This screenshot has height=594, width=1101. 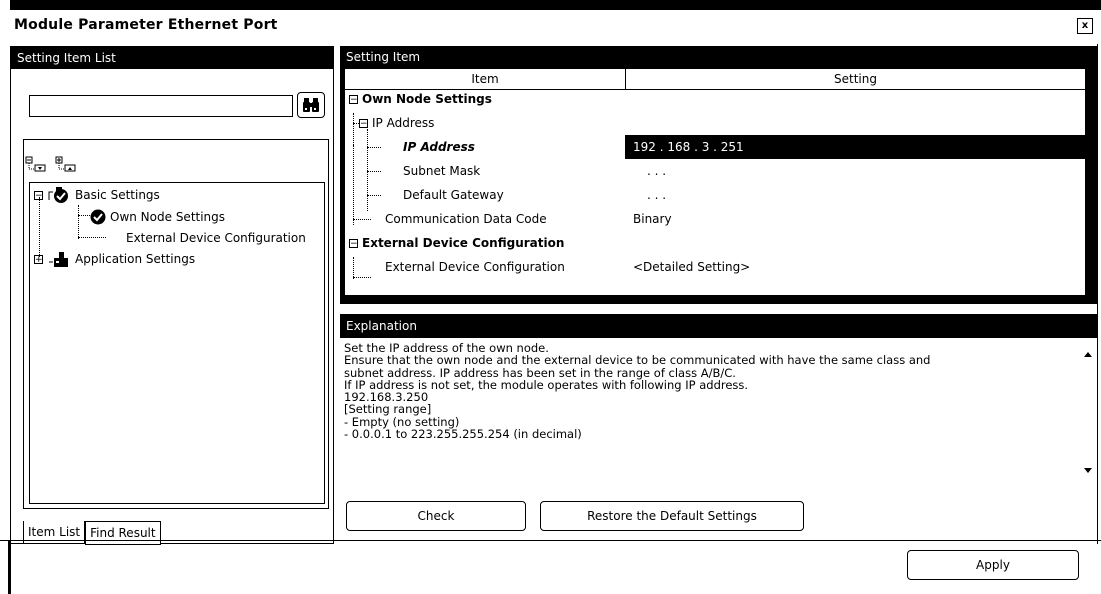 I want to click on table-row: − External Device Configuration, so click(x=715, y=243).